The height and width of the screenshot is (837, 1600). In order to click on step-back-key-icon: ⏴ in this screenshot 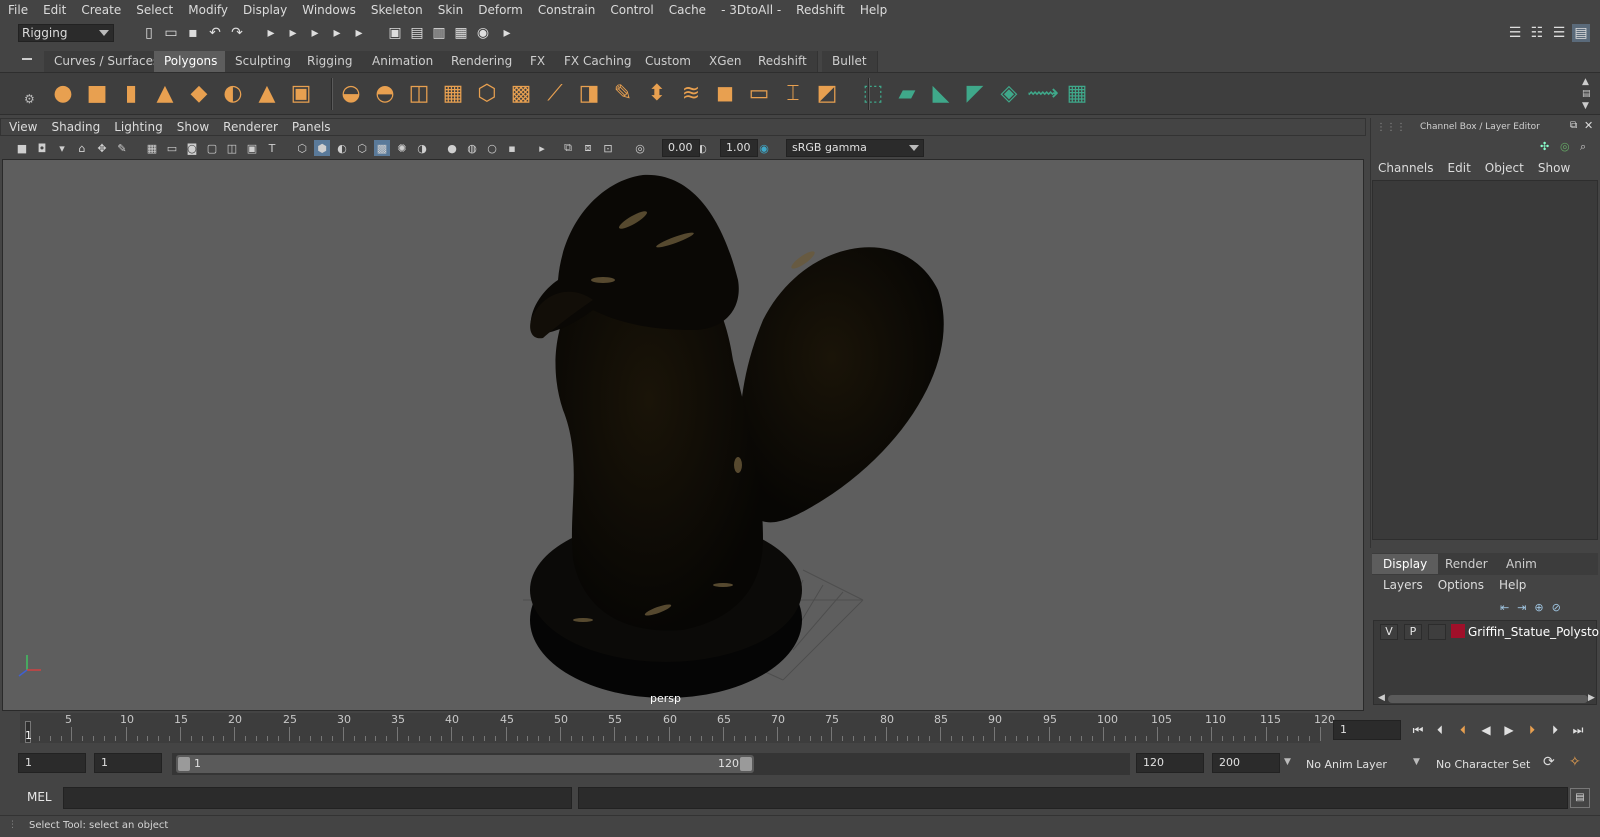, I will do `click(1440, 730)`.